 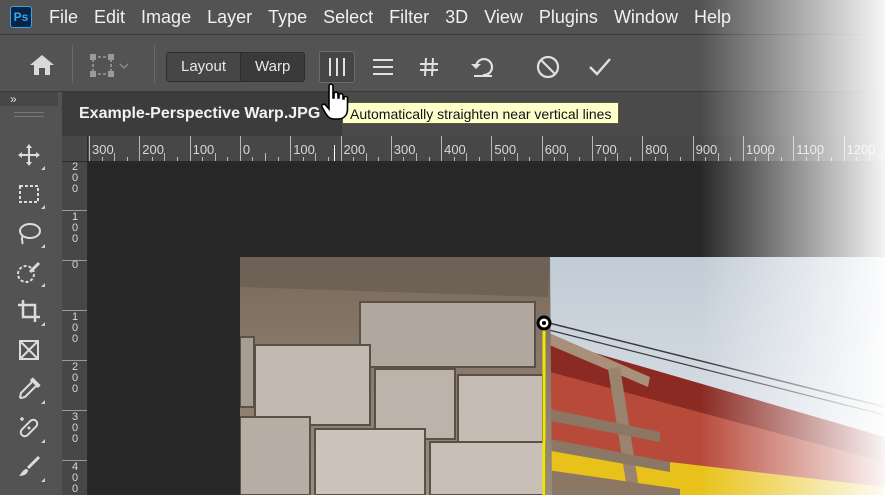 I want to click on menu-edit: Edit, so click(x=109, y=17).